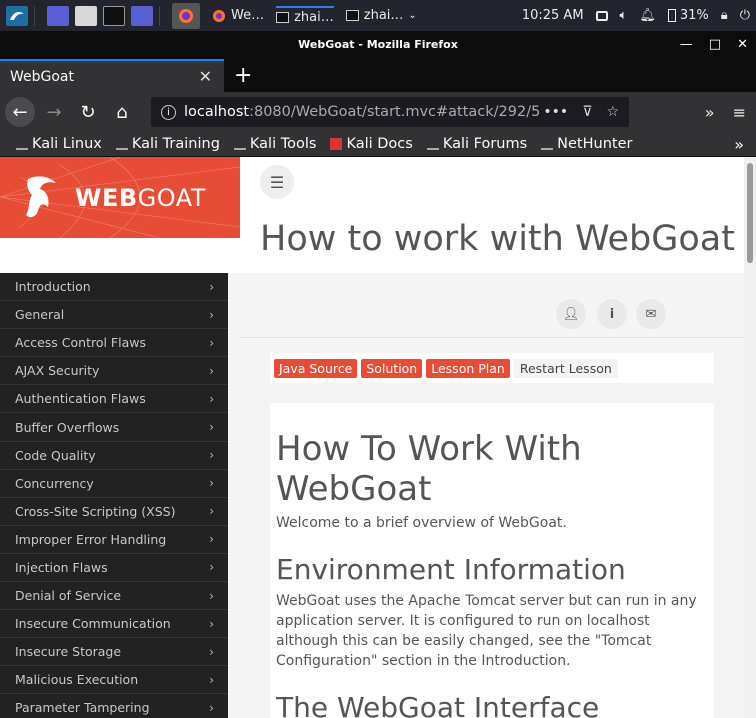 Image resolution: width=756 pixels, height=718 pixels. Describe the element at coordinates (555, 112) in the screenshot. I see `page-actions-icon: •••` at that location.